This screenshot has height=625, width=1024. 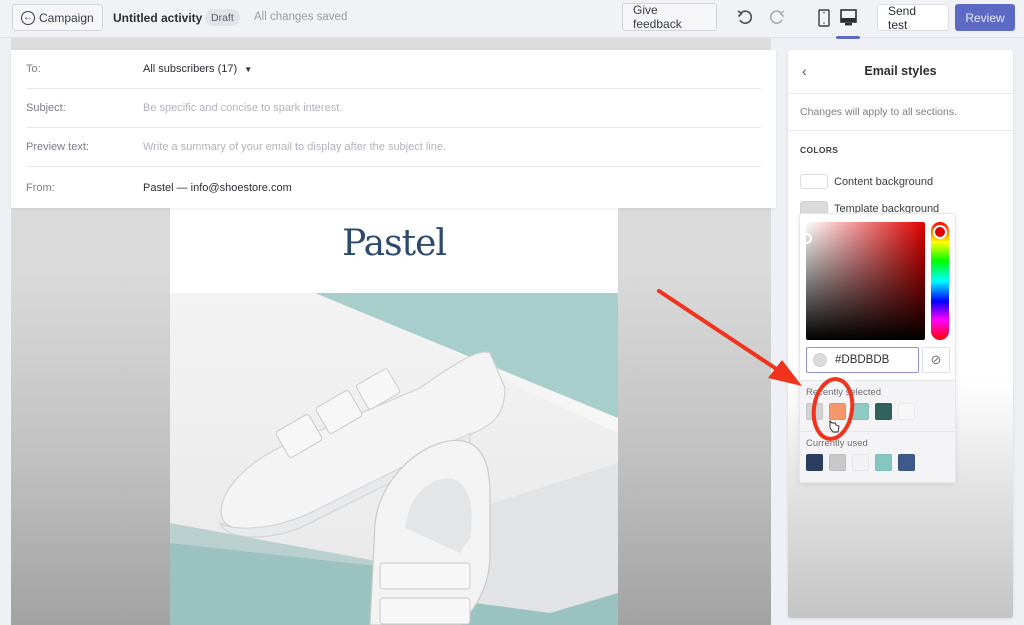 I want to click on mobile-view-icon, so click(x=824, y=18).